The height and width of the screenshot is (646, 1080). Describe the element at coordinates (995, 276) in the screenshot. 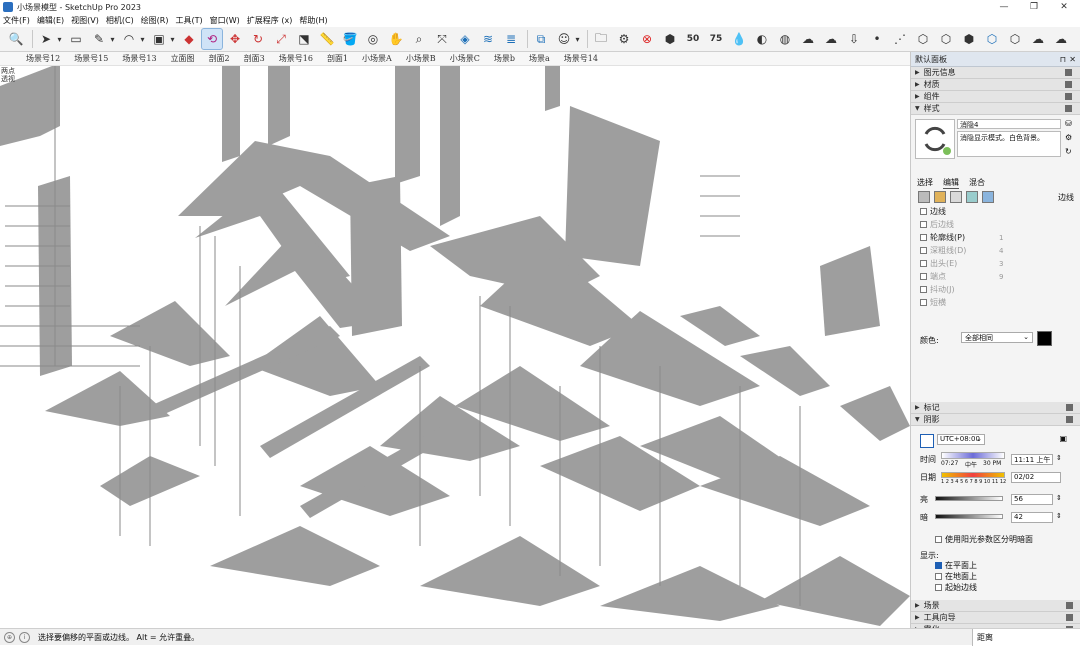

I see `edge-option-row: 端点 9` at that location.